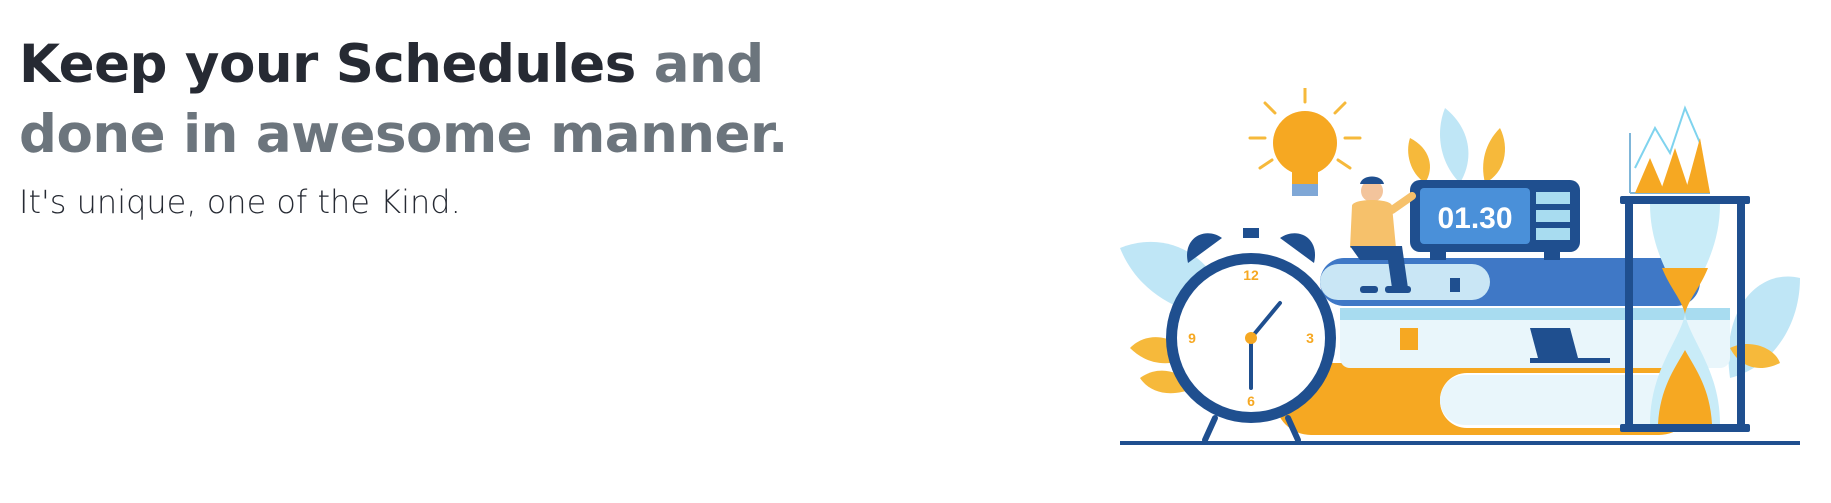 This screenshot has height=503, width=1831. Describe the element at coordinates (1251, 401) in the screenshot. I see `clock-label-6: 6` at that location.